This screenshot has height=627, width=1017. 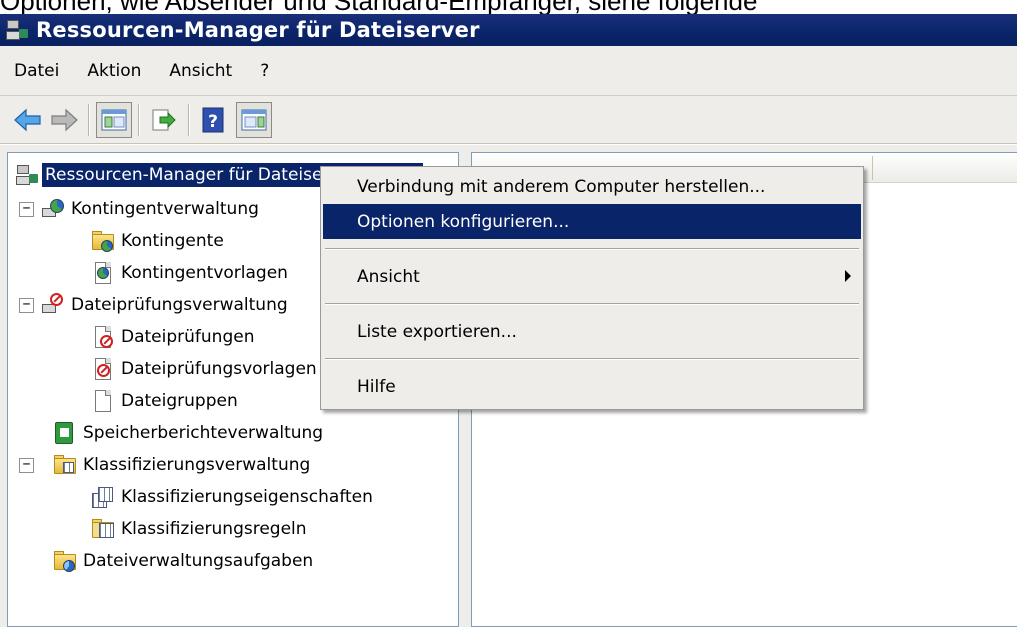 I want to click on tree-item-speicherberichteverwaltung: Speicherberichteverwaltung, so click(x=189, y=433).